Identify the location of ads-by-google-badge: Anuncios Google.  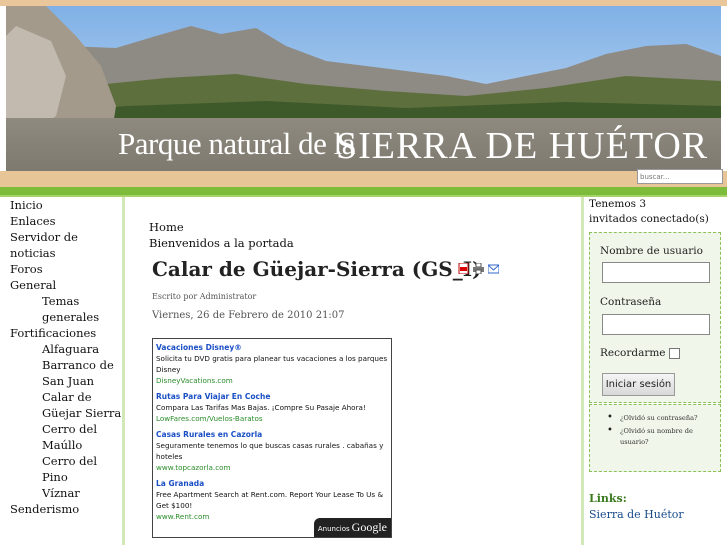
(352, 527).